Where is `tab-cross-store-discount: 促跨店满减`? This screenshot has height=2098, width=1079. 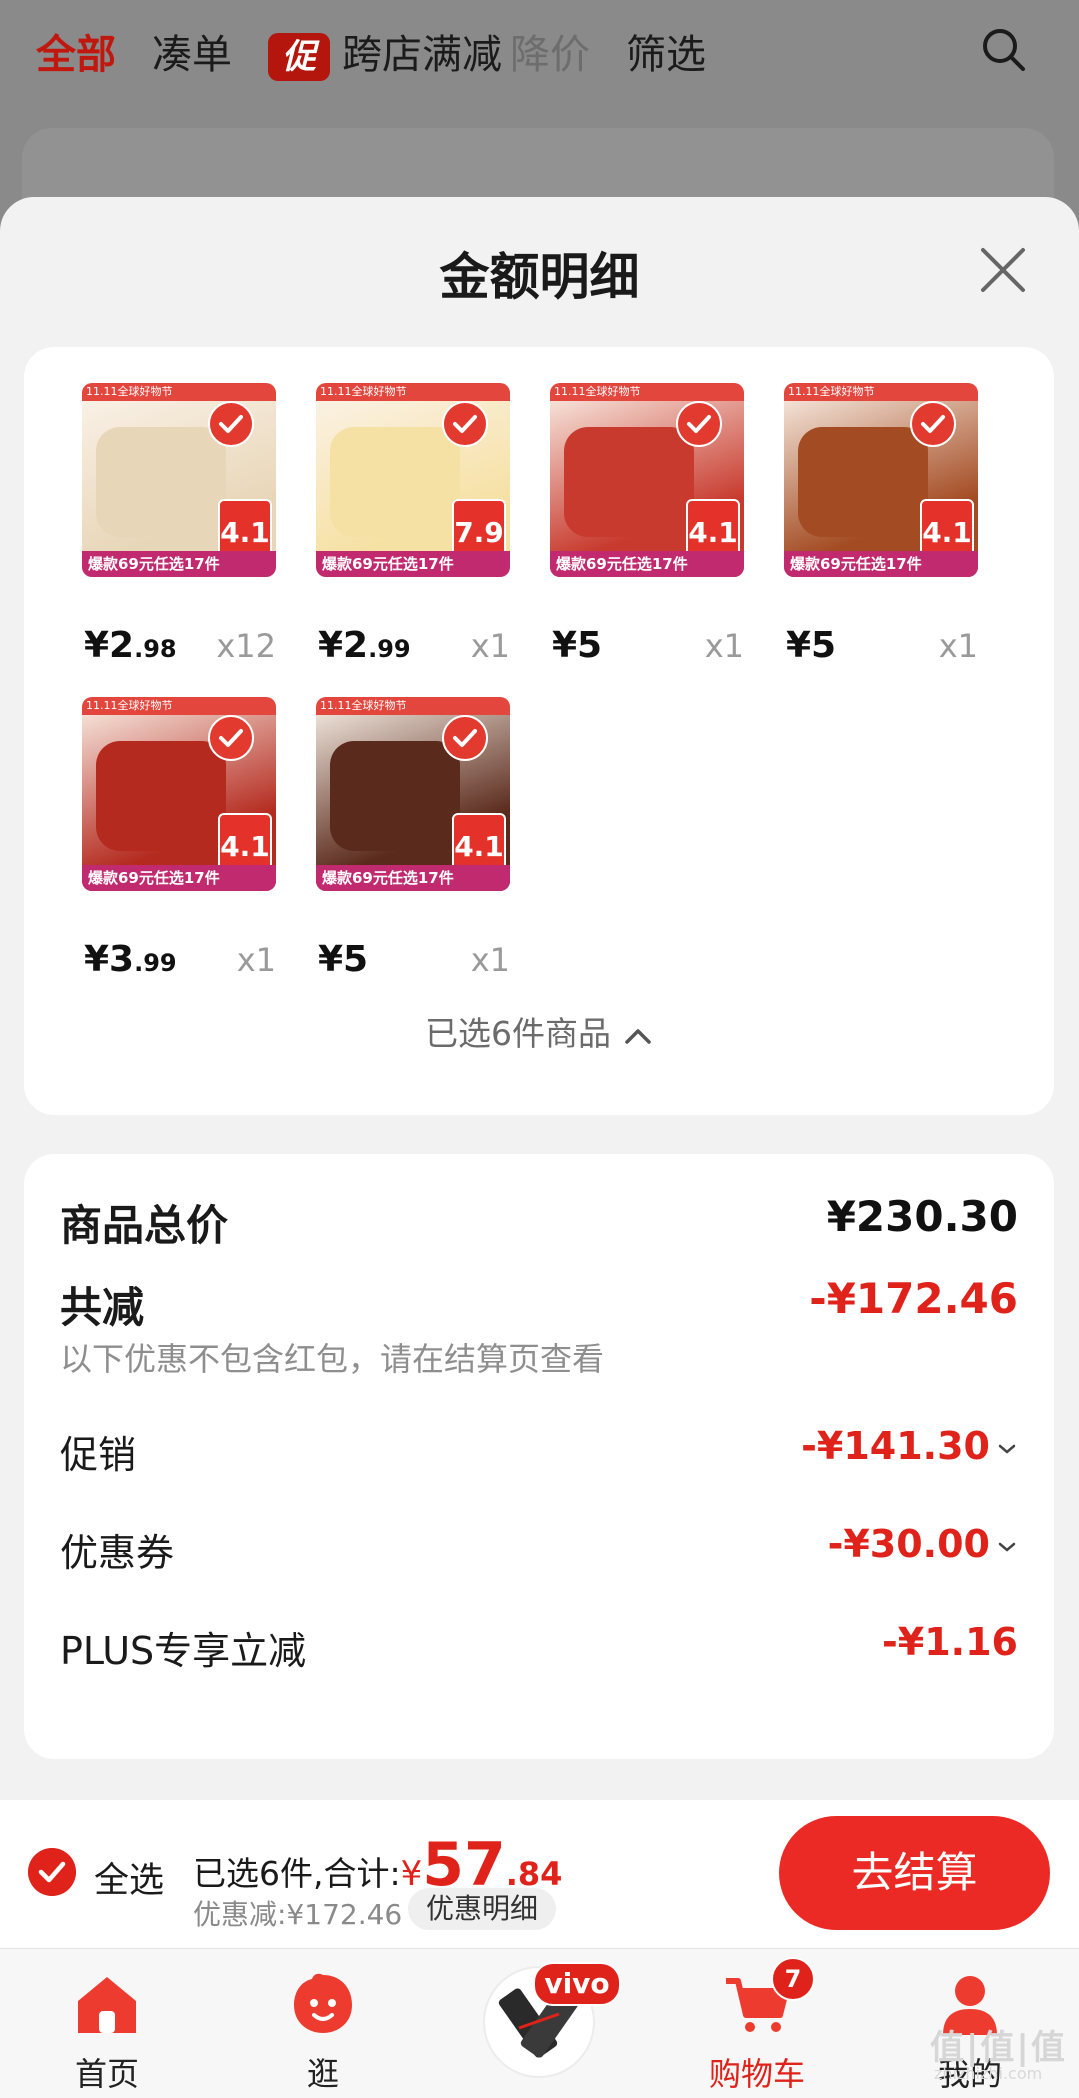
tab-cross-store-discount: 促跨店满减 is located at coordinates (385, 51).